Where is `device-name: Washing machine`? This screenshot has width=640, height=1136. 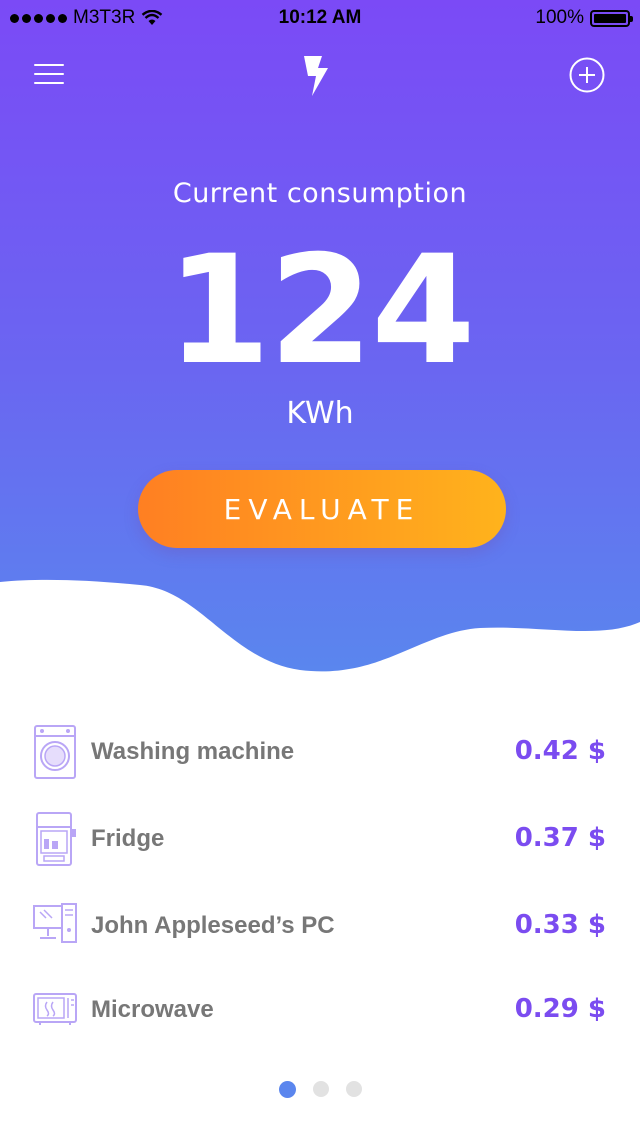
device-name: Washing machine is located at coordinates (193, 751).